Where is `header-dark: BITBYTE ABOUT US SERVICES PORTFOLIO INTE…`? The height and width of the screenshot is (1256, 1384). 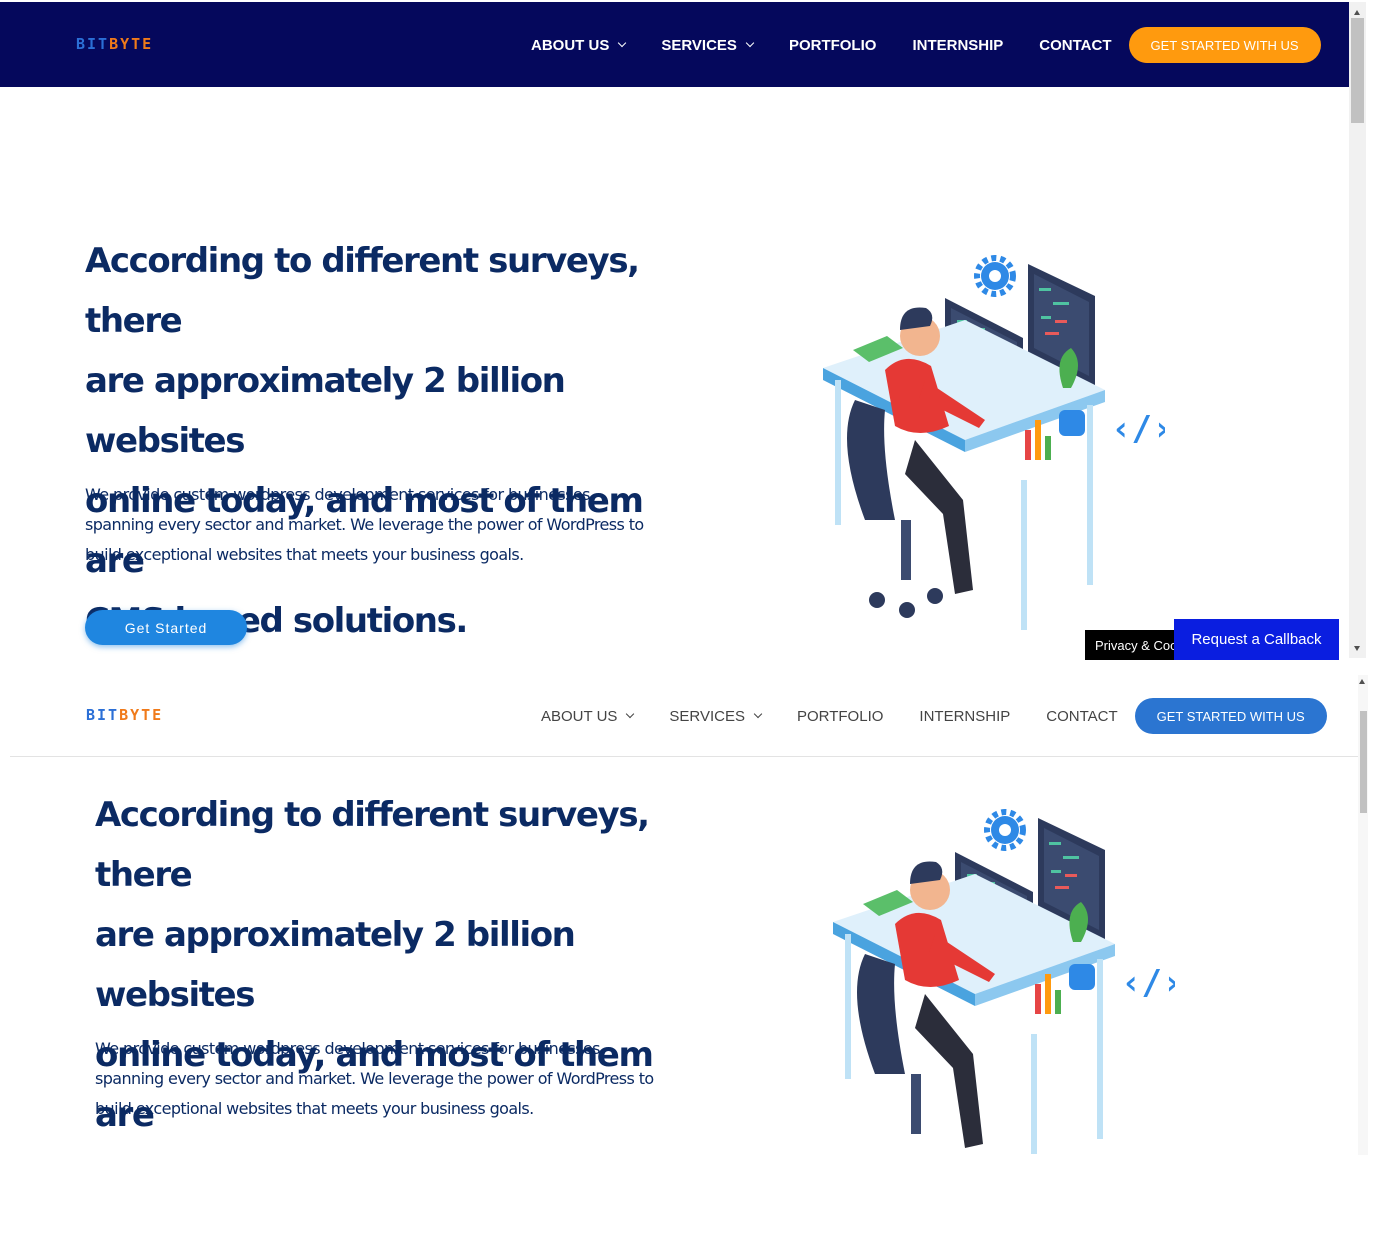
header-dark: BITBYTE ABOUT US SERVICES PORTFOLIO INTE… is located at coordinates (674, 44).